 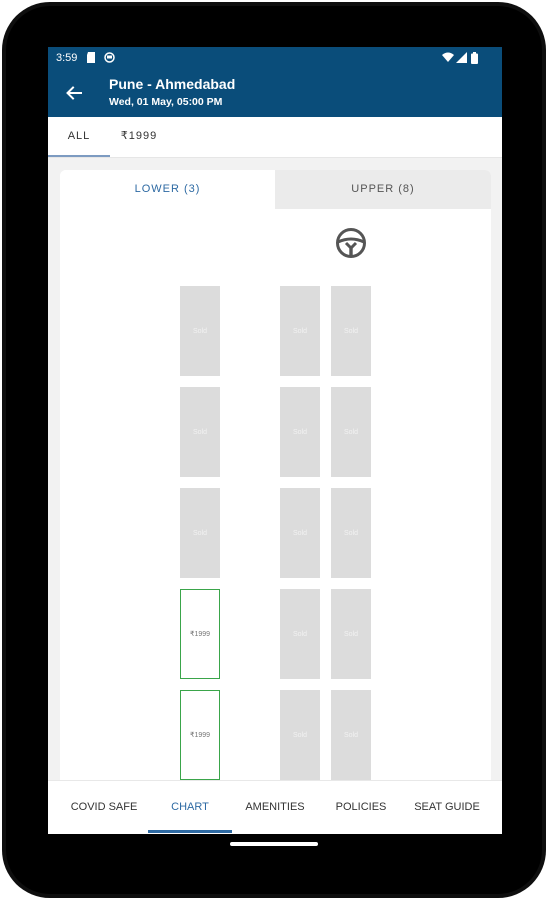 I want to click on notification-icon, so click(x=109, y=57).